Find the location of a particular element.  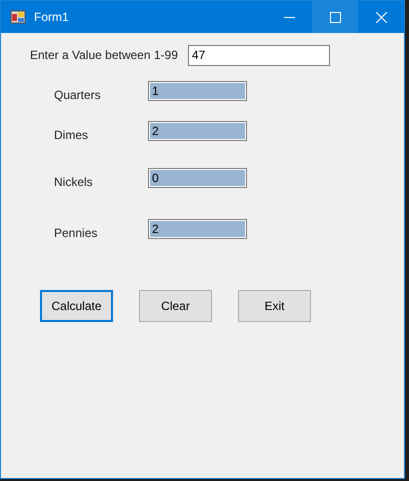

value-label: Enter a Value between 1-99 is located at coordinates (104, 55).